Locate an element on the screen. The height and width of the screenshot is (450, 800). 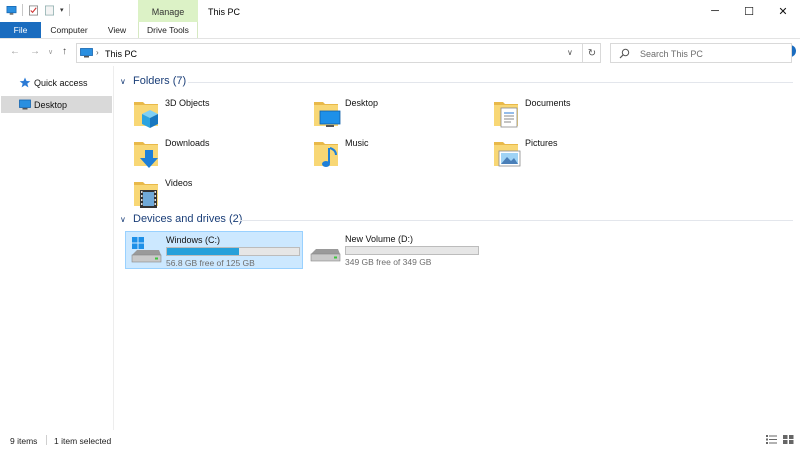
maximize-button: ☐ is located at coordinates (749, 11).